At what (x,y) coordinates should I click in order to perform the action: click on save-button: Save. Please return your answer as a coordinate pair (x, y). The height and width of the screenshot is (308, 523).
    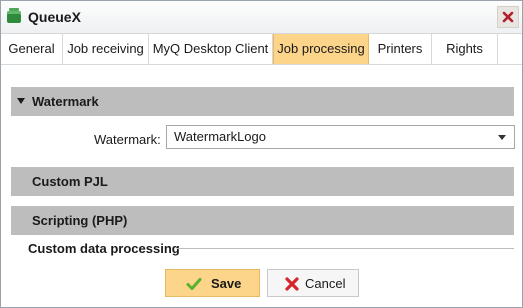
    Looking at the image, I should click on (212, 283).